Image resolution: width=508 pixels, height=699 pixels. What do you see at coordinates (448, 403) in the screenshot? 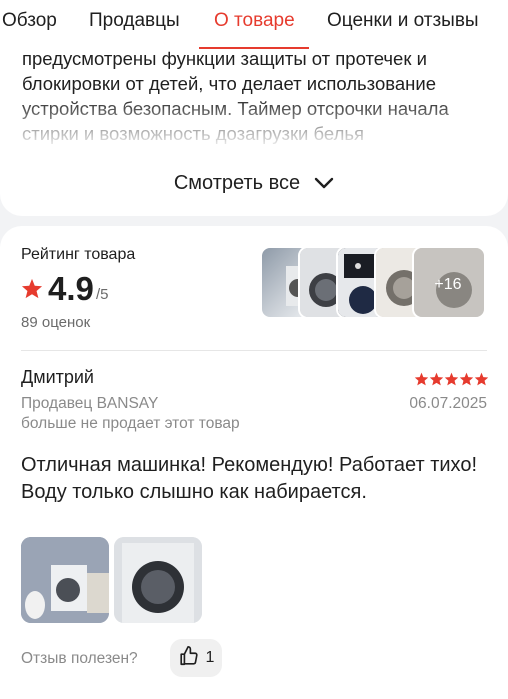
I see `review-date: 06.07.2025` at bounding box center [448, 403].